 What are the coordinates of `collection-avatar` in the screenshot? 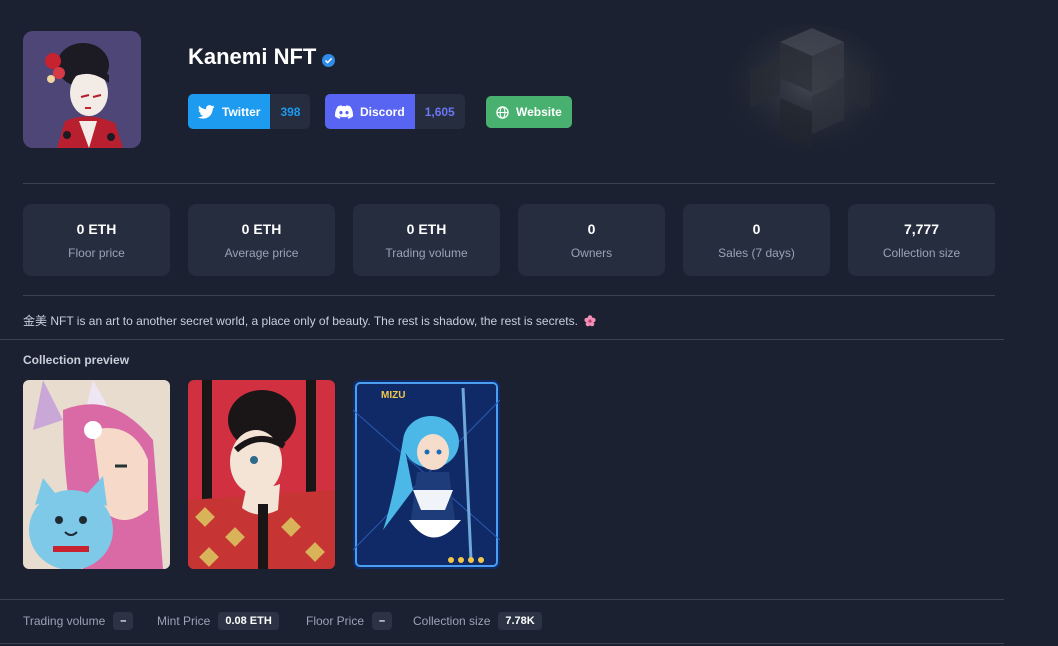 It's located at (82, 89).